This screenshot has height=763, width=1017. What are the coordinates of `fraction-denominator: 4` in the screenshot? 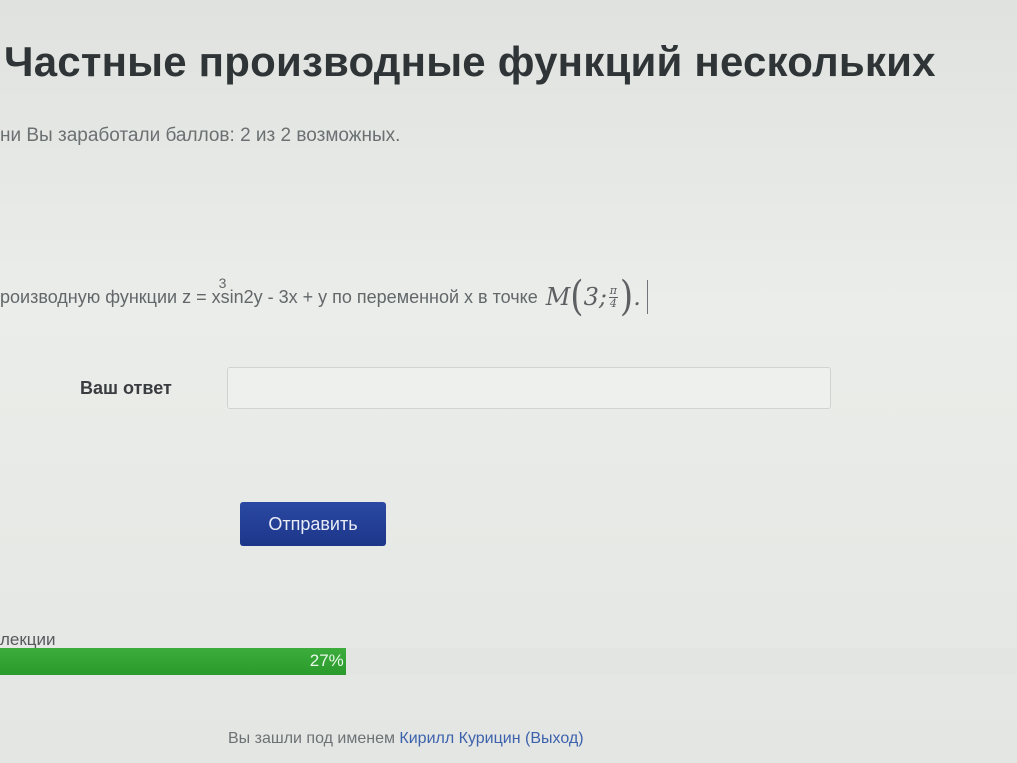 It's located at (613, 303).